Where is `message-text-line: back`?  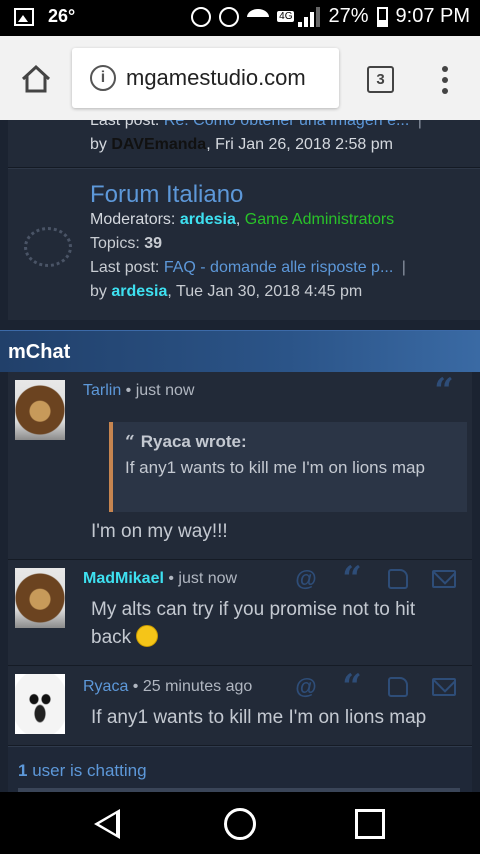 message-text-line: back is located at coordinates (111, 637).